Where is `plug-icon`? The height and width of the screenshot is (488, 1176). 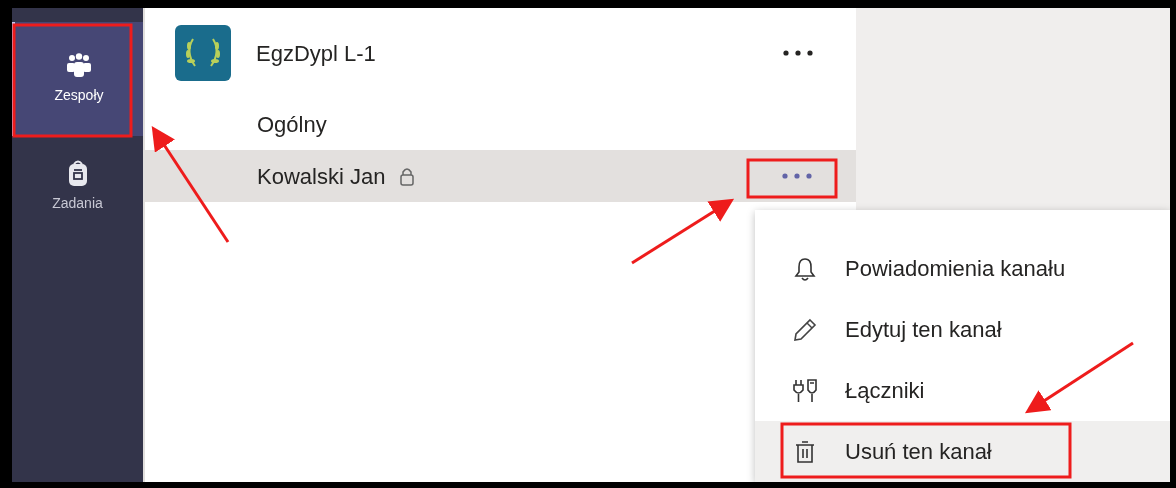 plug-icon is located at coordinates (805, 390).